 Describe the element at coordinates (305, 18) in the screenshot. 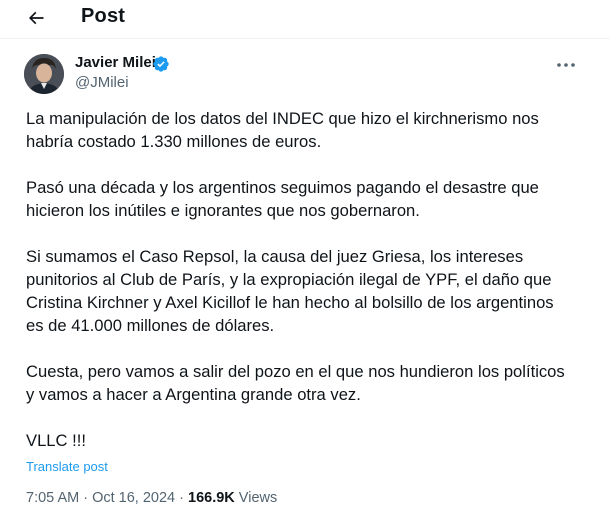

I see `top-bar: Post` at that location.